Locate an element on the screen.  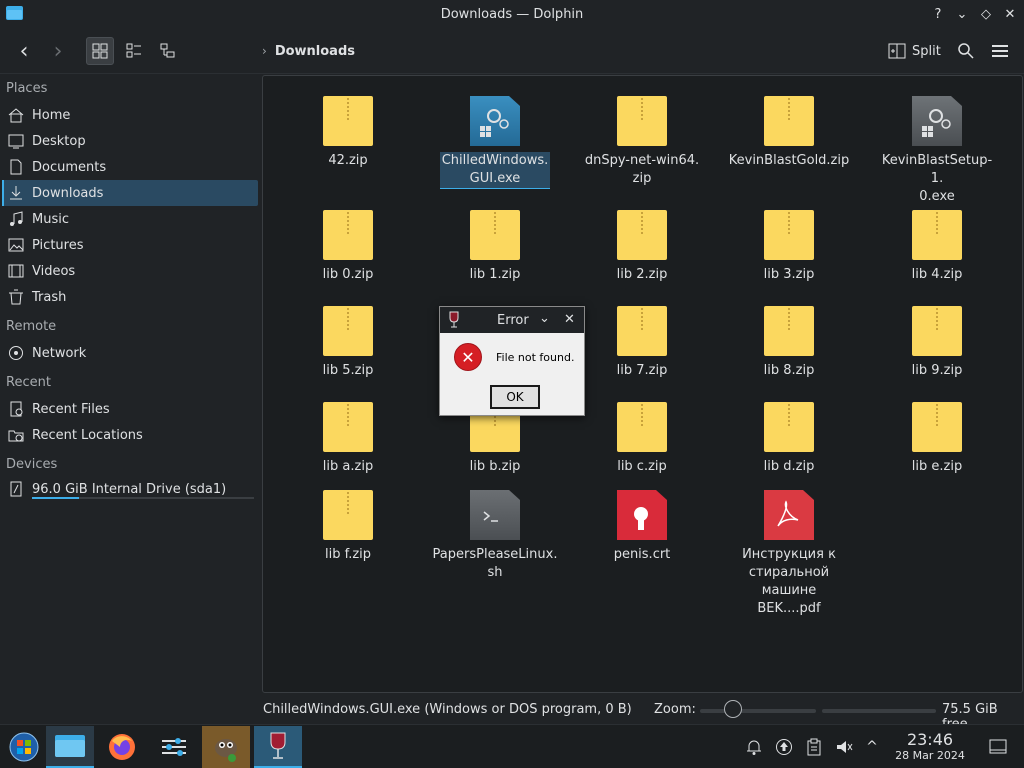
search-button is located at coordinates (966, 51).